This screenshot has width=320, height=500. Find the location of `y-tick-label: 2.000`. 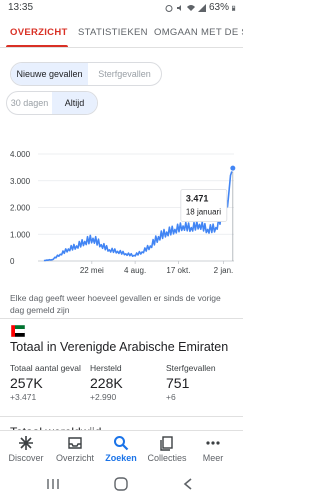

y-tick-label: 2.000 is located at coordinates (20, 208).